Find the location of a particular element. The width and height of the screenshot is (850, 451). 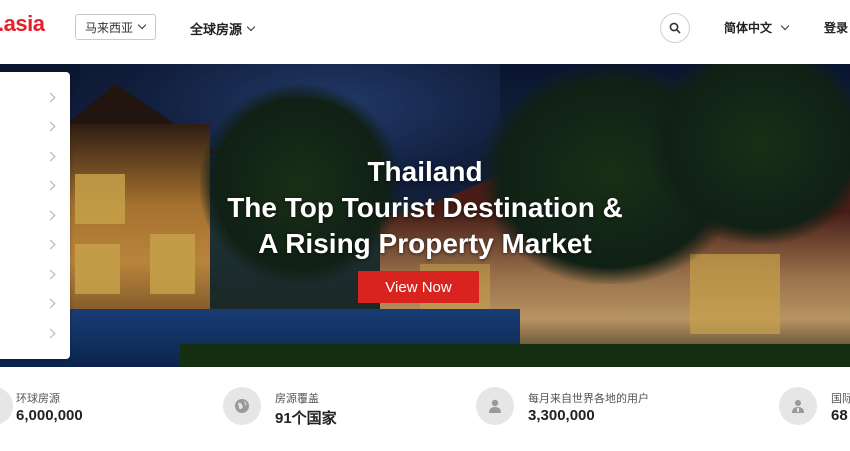

search-icon is located at coordinates (675, 28).